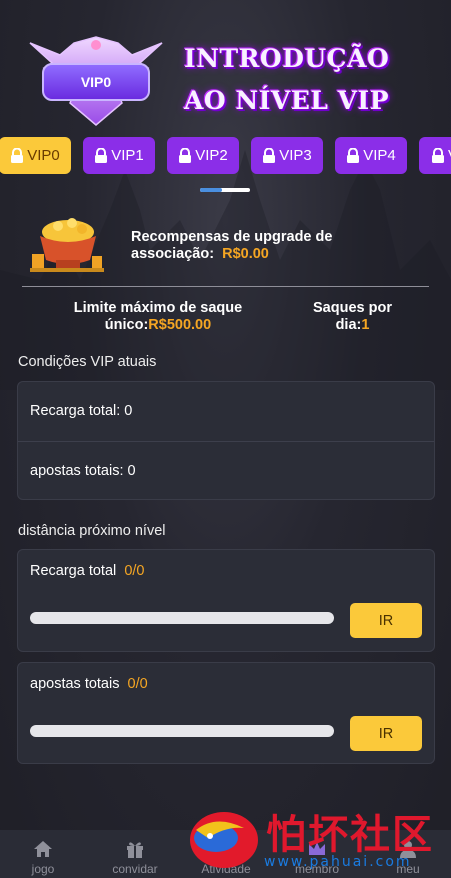  Describe the element at coordinates (386, 620) in the screenshot. I see `recharge-go-button: IR` at that location.